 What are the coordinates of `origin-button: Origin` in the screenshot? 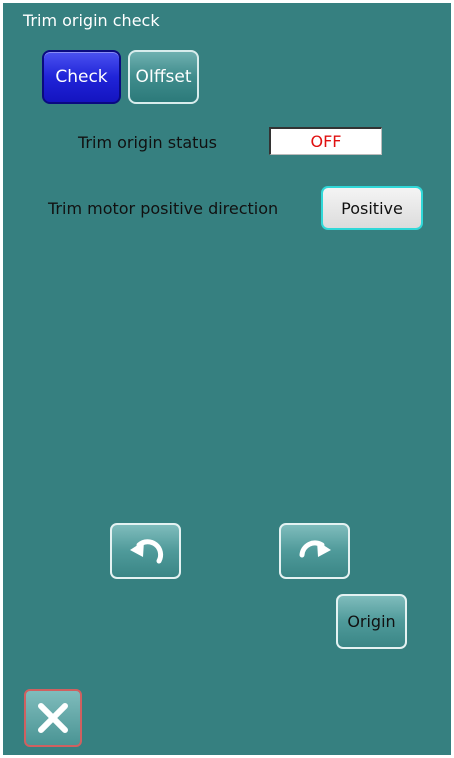 It's located at (371, 621).